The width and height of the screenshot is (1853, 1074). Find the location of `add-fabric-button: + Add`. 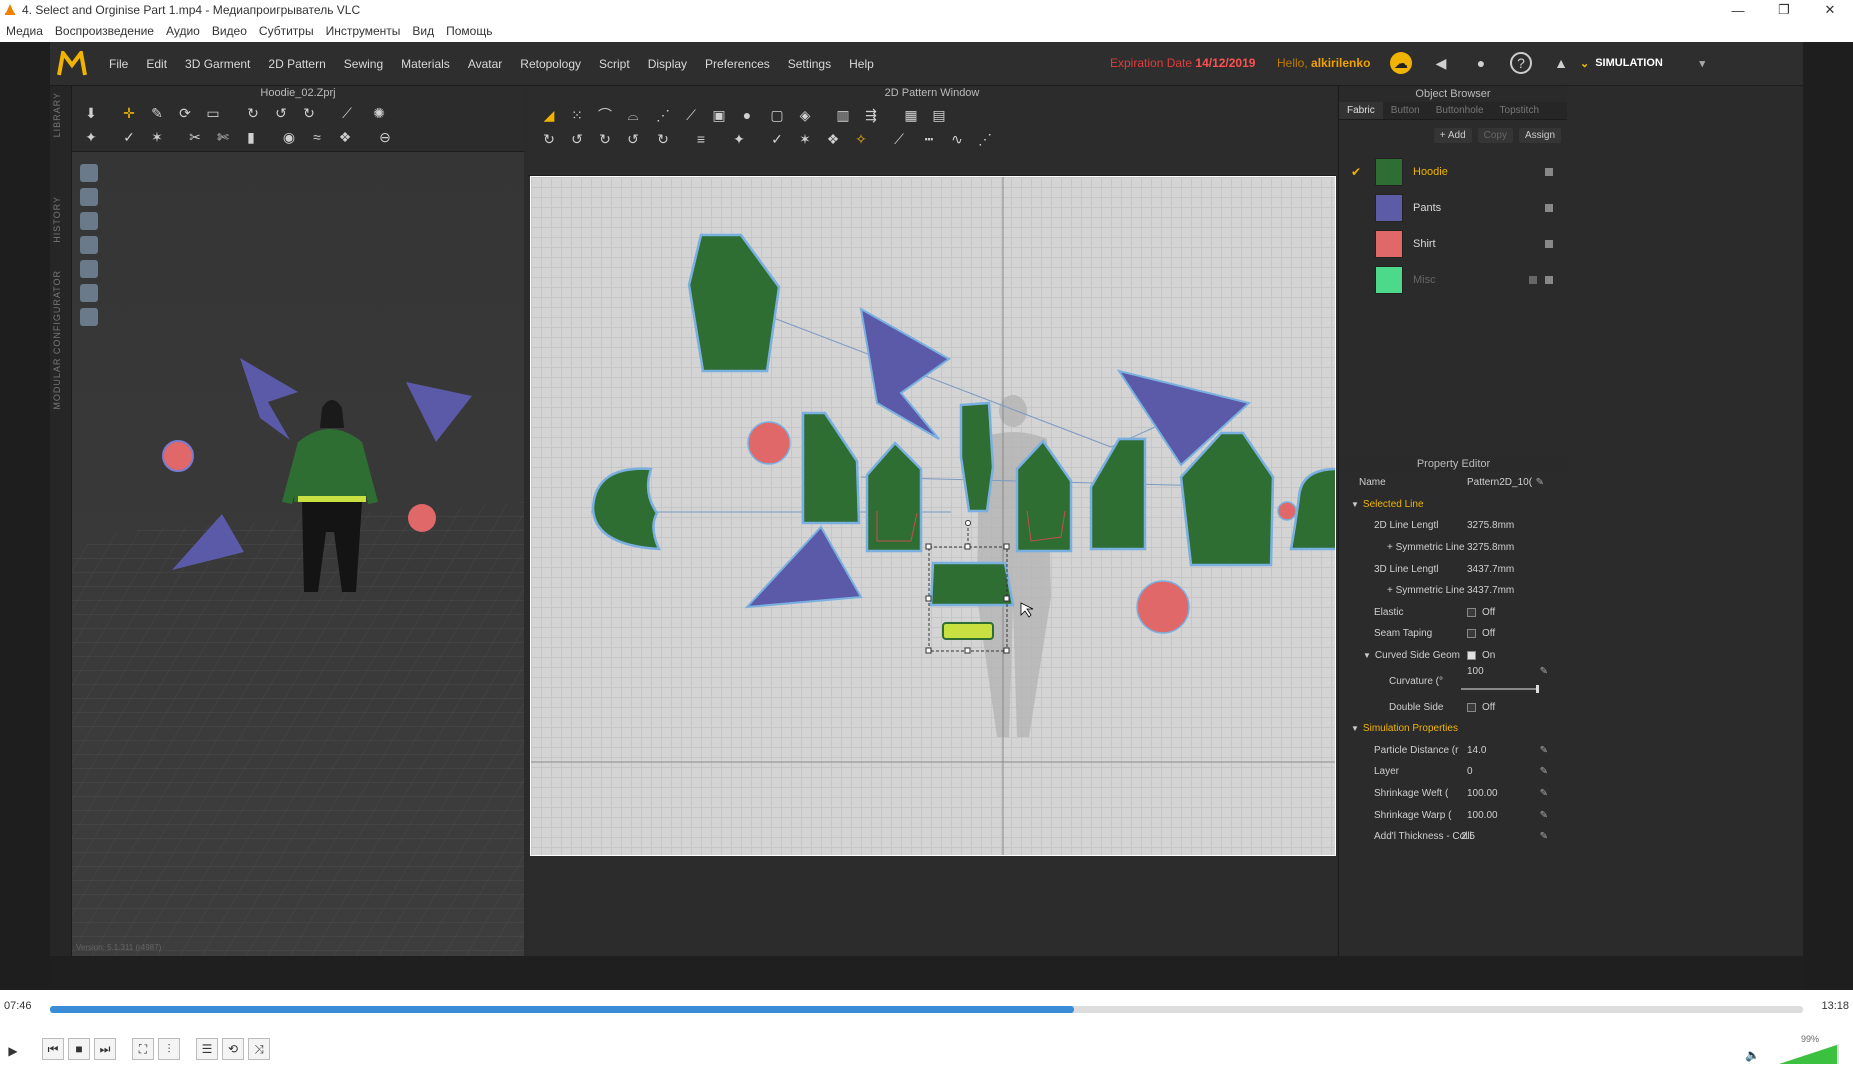

add-fabric-button: + Add is located at coordinates (1452, 135).